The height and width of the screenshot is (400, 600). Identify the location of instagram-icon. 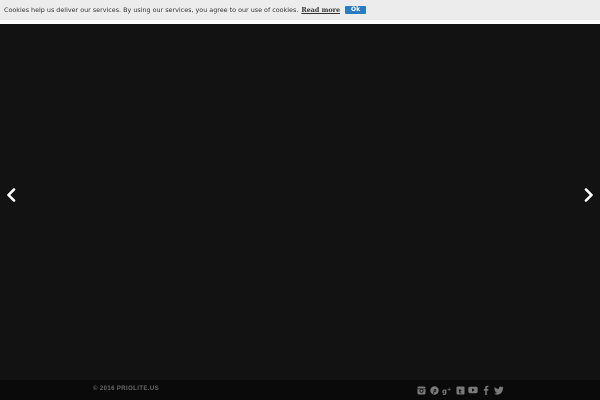
(421, 390).